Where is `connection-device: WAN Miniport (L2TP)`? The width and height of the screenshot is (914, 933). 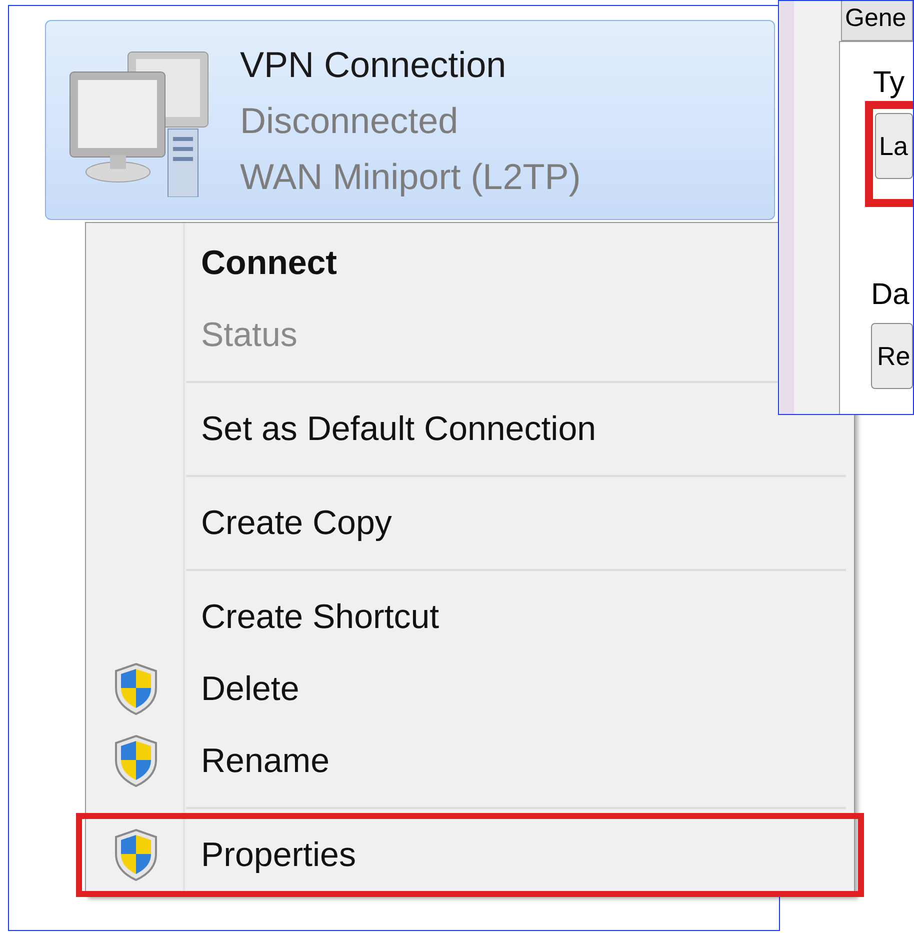 connection-device: WAN Miniport (L2TP) is located at coordinates (410, 177).